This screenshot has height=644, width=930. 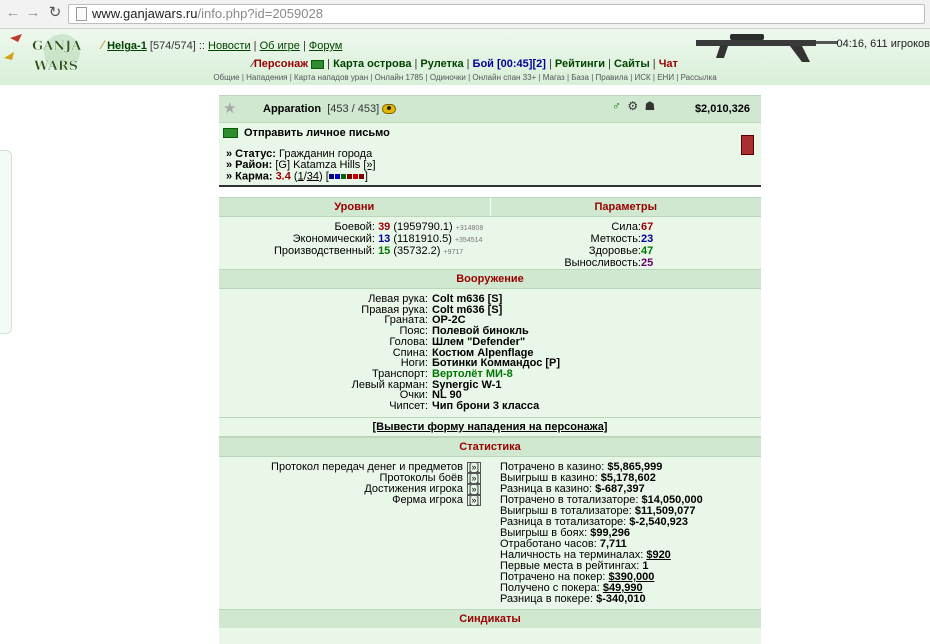 What do you see at coordinates (369, 251) in the screenshot?
I see `level-row-production: Производственный: 15 (35732.2) +9717` at bounding box center [369, 251].